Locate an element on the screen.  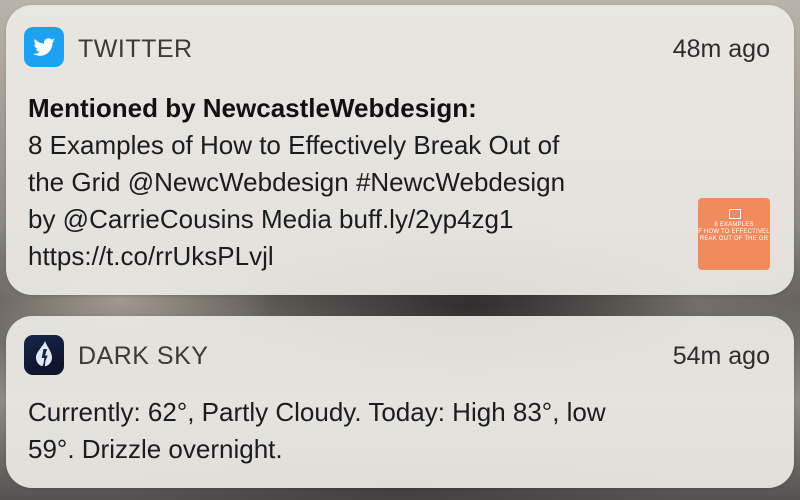
body-line: https://t.co/rrUksPLvjl is located at coordinates (151, 256).